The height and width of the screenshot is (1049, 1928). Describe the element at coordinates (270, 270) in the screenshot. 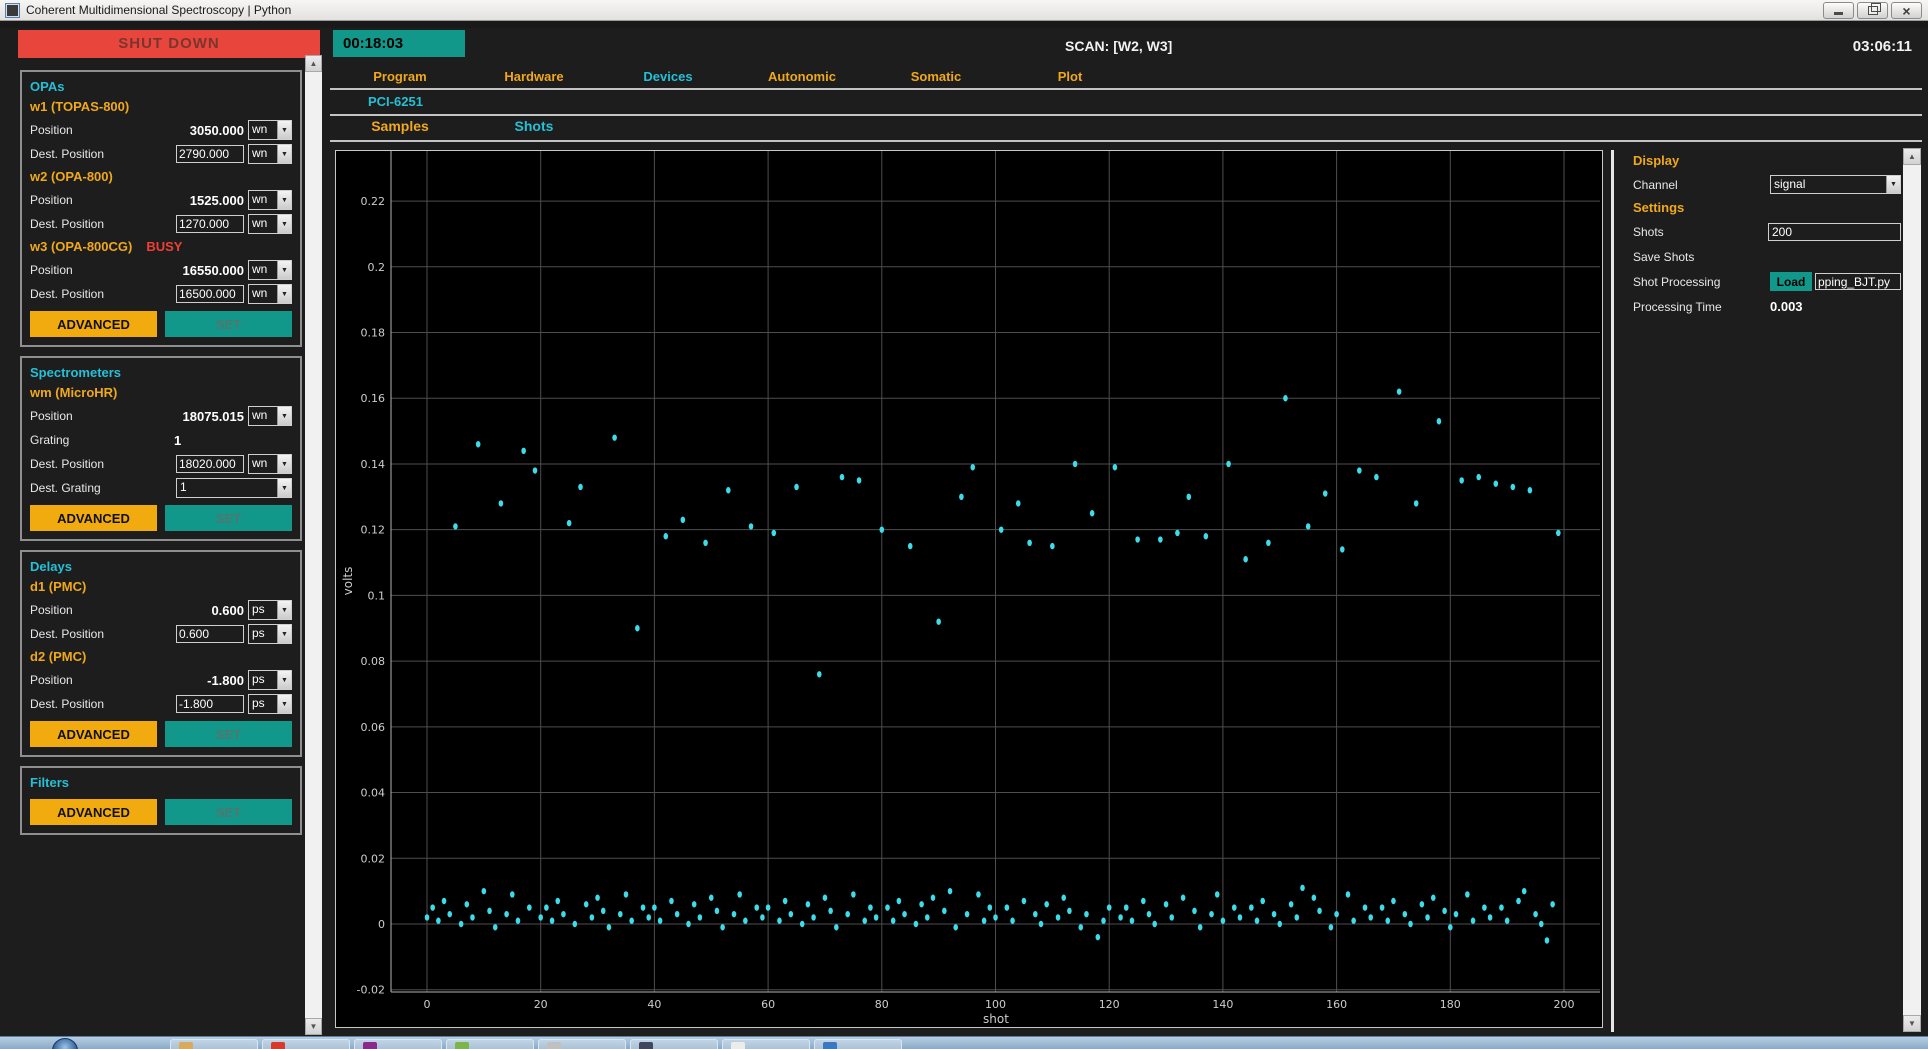

I see `w3-position-units-select: wn ▼` at that location.